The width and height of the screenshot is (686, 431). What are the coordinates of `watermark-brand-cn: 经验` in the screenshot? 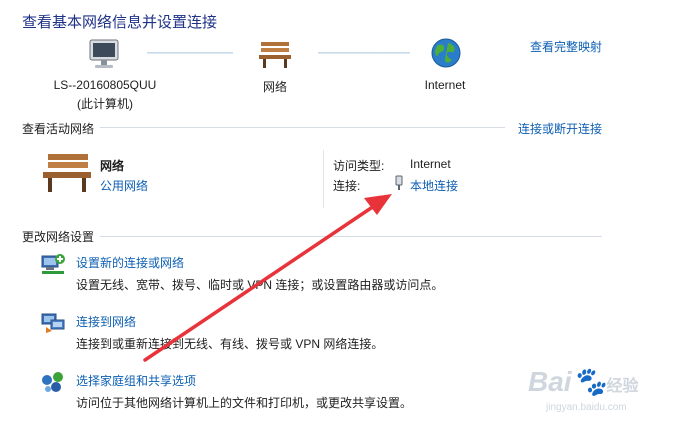 It's located at (622, 386).